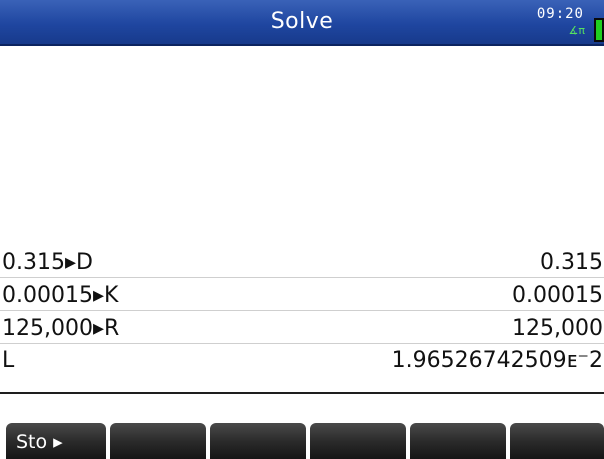 This screenshot has height=459, width=604. What do you see at coordinates (557, 328) in the screenshot?
I see `entry-output: 125,000` at bounding box center [557, 328].